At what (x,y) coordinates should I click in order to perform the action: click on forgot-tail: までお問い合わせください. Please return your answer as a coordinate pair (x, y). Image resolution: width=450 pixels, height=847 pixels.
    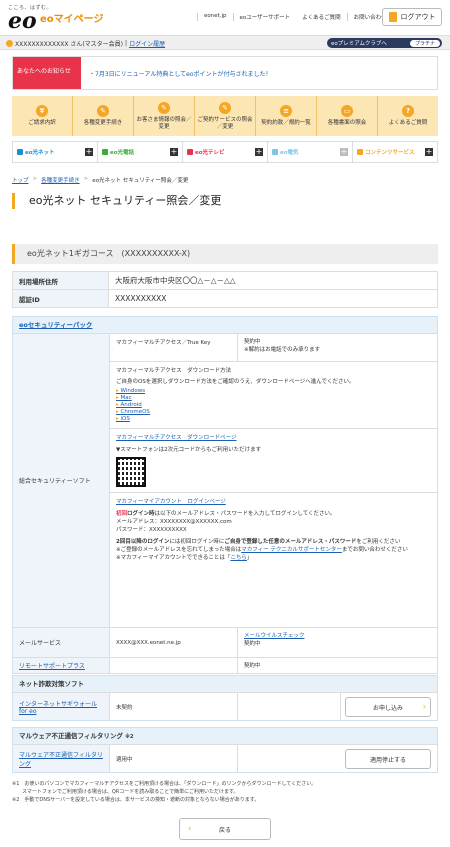
    Looking at the image, I should click on (374, 550).